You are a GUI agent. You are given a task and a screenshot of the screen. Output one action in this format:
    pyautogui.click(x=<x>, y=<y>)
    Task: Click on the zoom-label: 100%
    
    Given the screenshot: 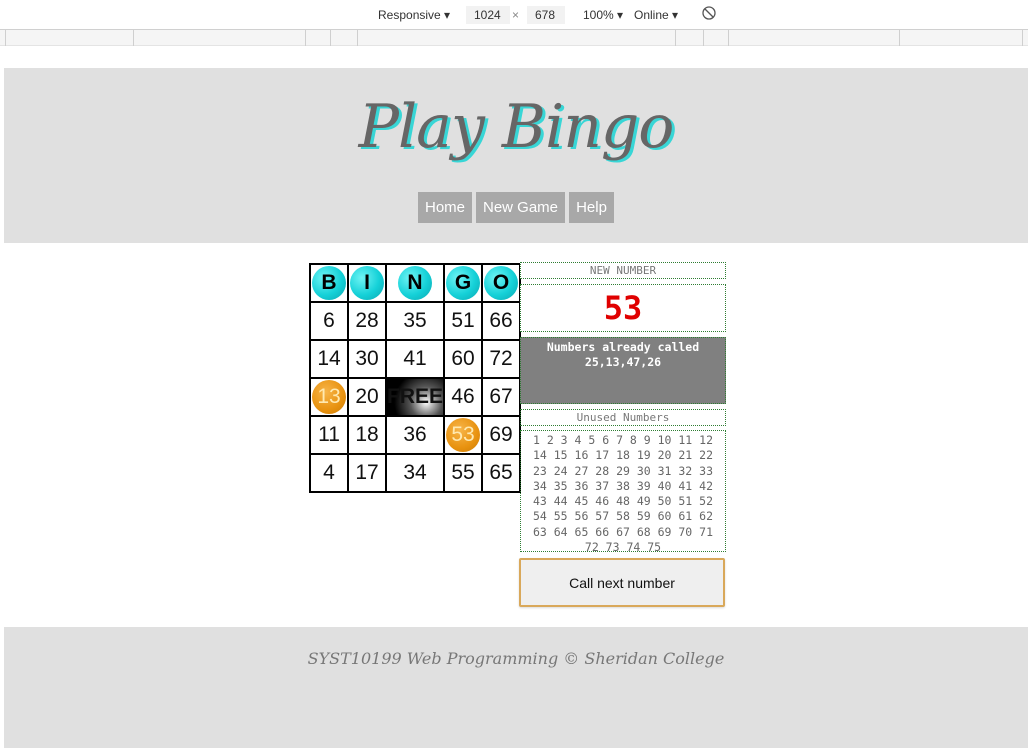 What is the action you would take?
    pyautogui.click(x=598, y=15)
    